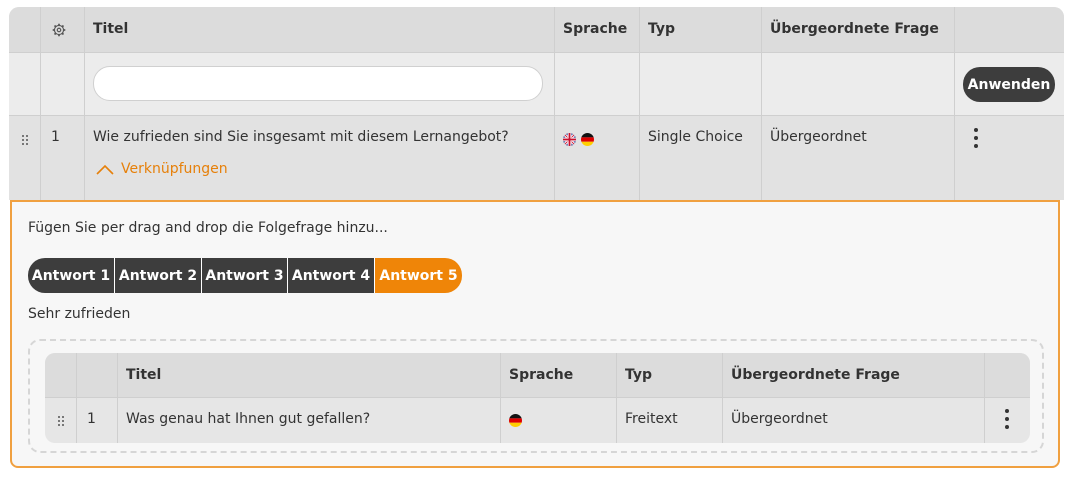  What do you see at coordinates (595, 29) in the screenshot?
I see `column-header-language: Sprache` at bounding box center [595, 29].